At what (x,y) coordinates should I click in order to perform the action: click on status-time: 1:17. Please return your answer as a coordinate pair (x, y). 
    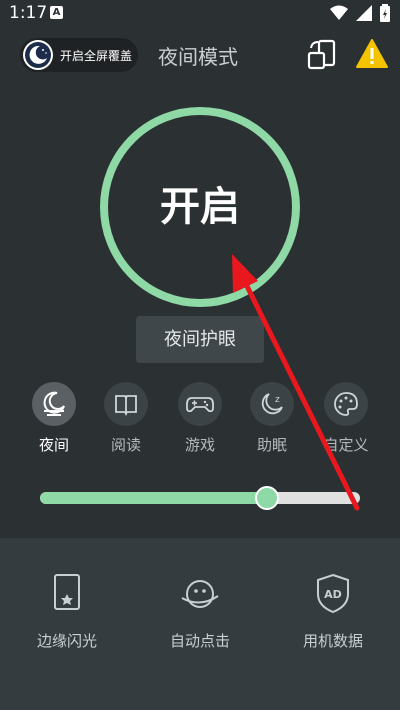
    Looking at the image, I should click on (28, 13).